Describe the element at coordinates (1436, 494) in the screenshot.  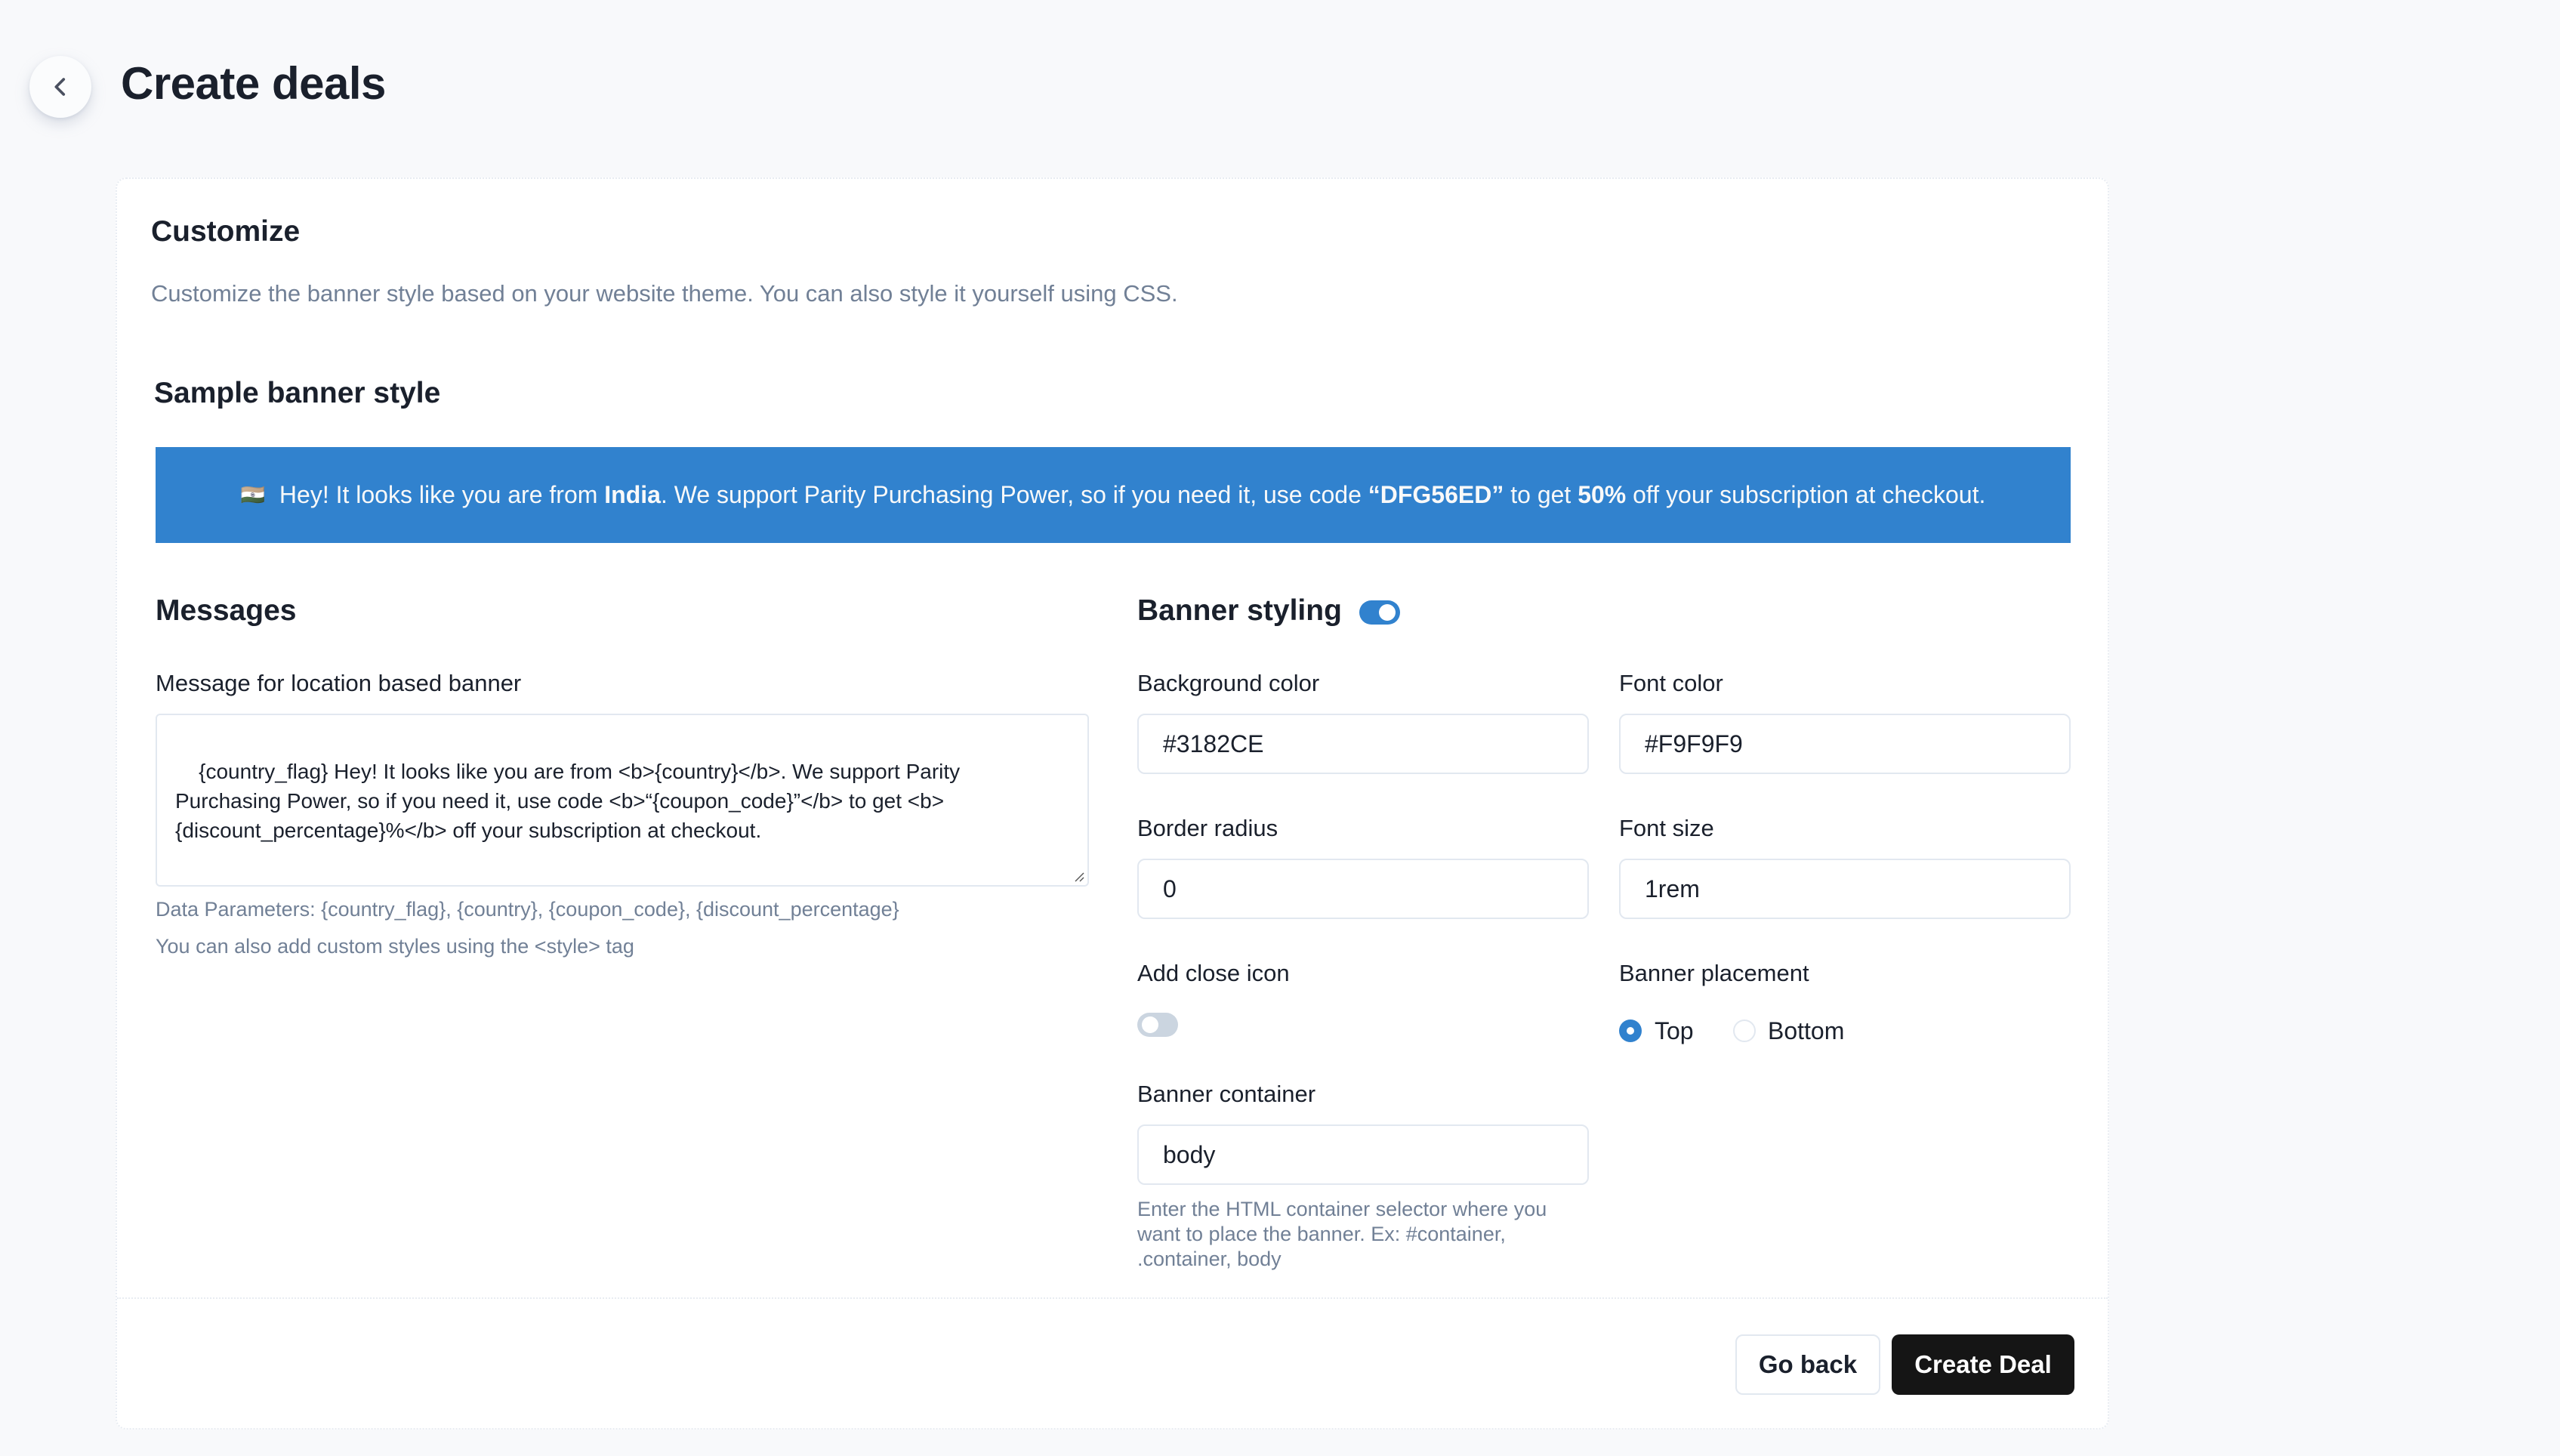
I see `banner-coupon-code: “DFG56ED”` at that location.